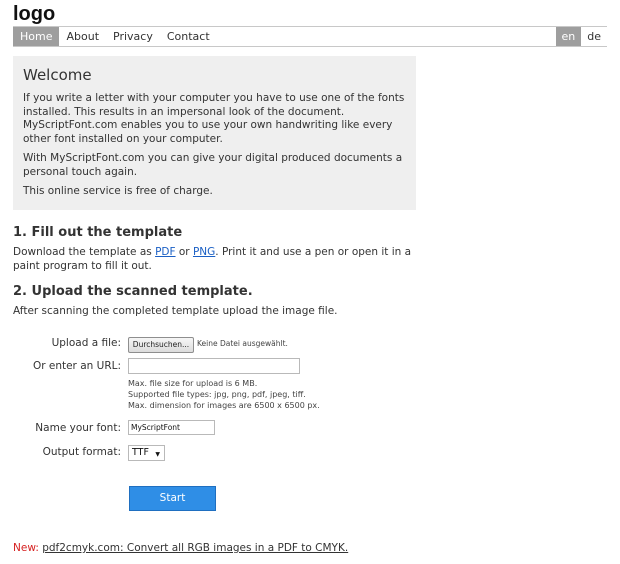 The image size is (620, 564). What do you see at coordinates (242, 343) in the screenshot?
I see `no-file-status: Keine Datei ausgewählt.` at bounding box center [242, 343].